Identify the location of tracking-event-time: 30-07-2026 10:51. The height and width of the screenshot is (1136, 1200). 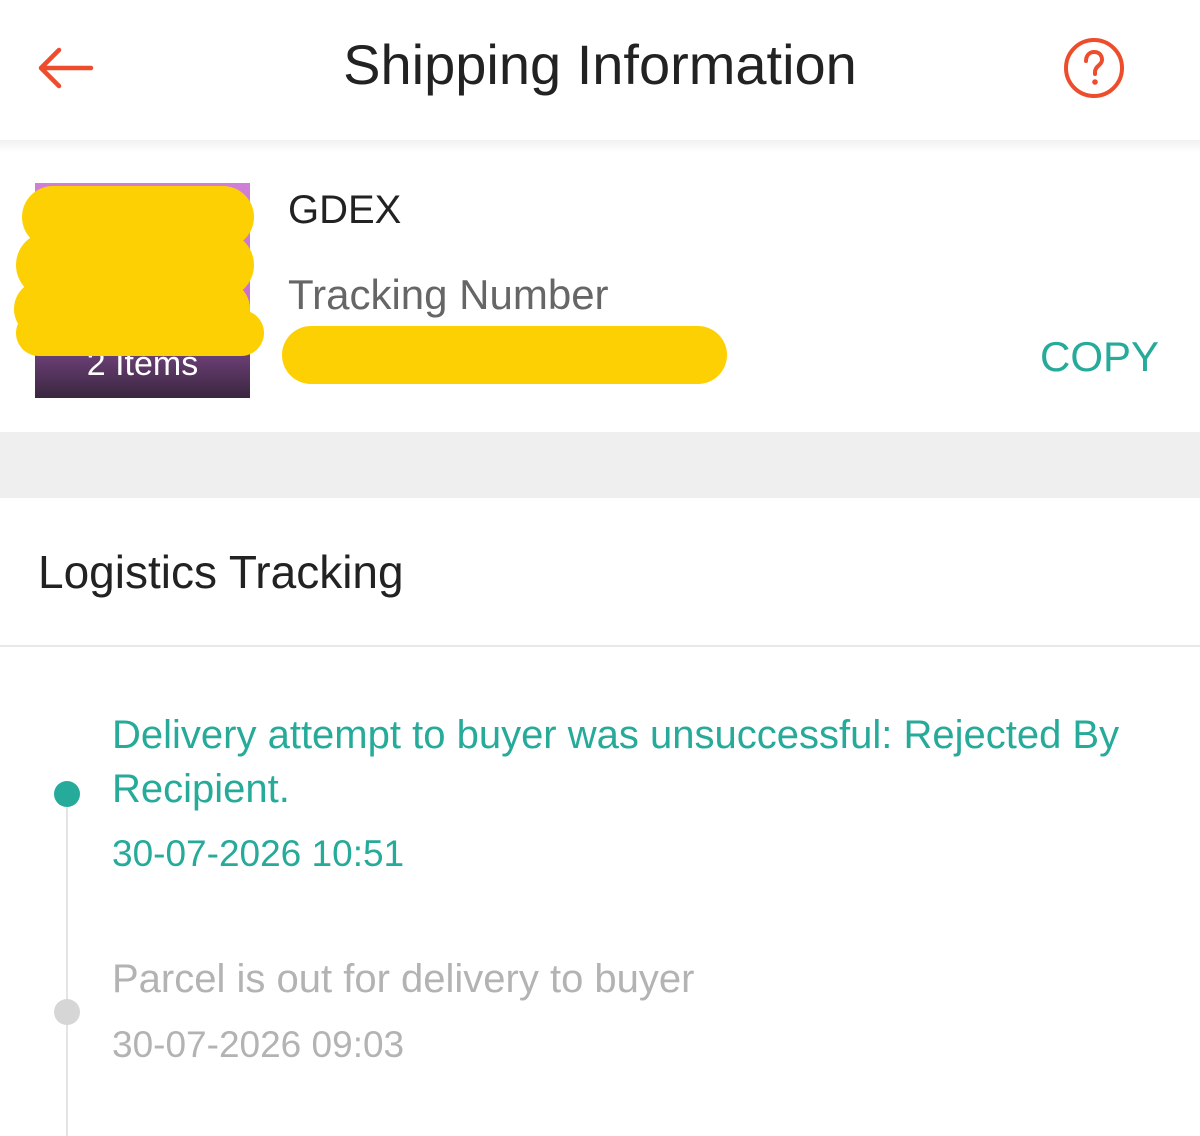
(258, 853).